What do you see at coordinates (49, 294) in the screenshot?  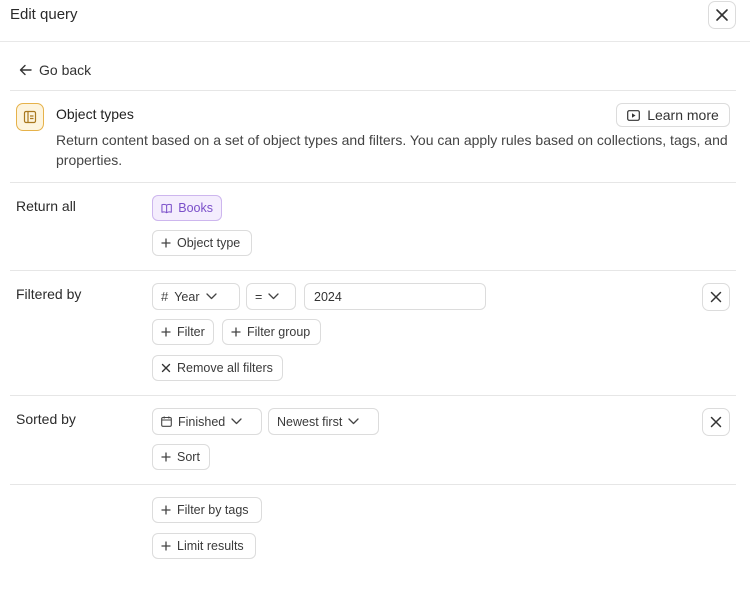 I see `filtered-by-label: Filtered by` at bounding box center [49, 294].